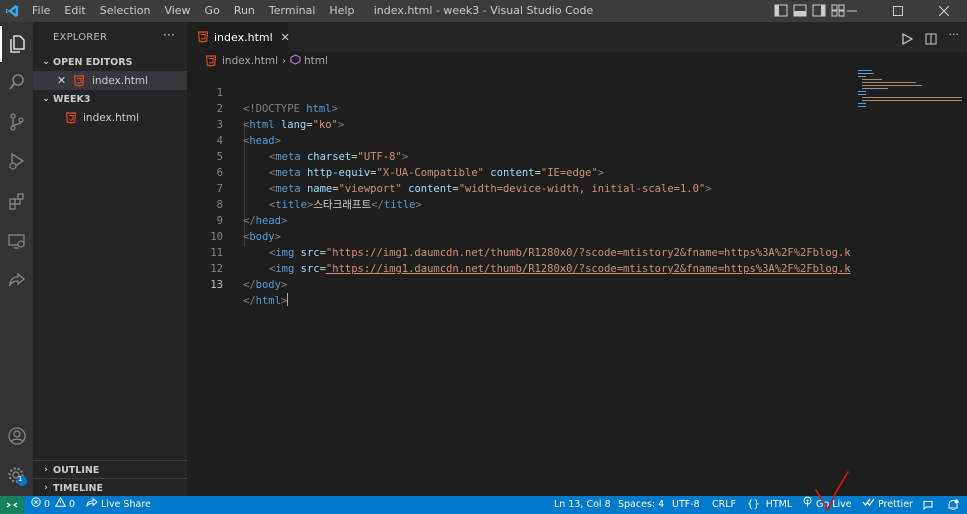 This screenshot has width=967, height=514. I want to click on problems-indicator: 0 0, so click(53, 505).